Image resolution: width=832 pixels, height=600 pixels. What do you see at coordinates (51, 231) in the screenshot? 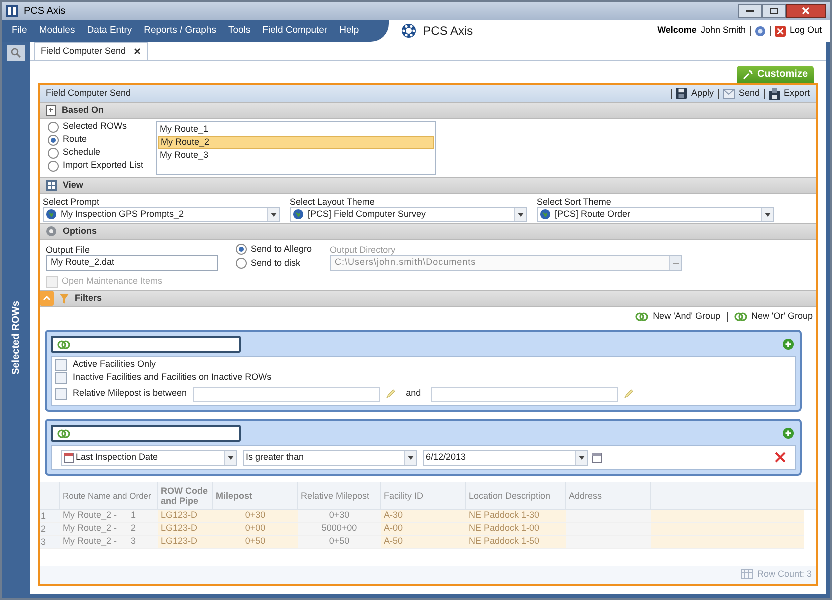
I see `gear-icon` at bounding box center [51, 231].